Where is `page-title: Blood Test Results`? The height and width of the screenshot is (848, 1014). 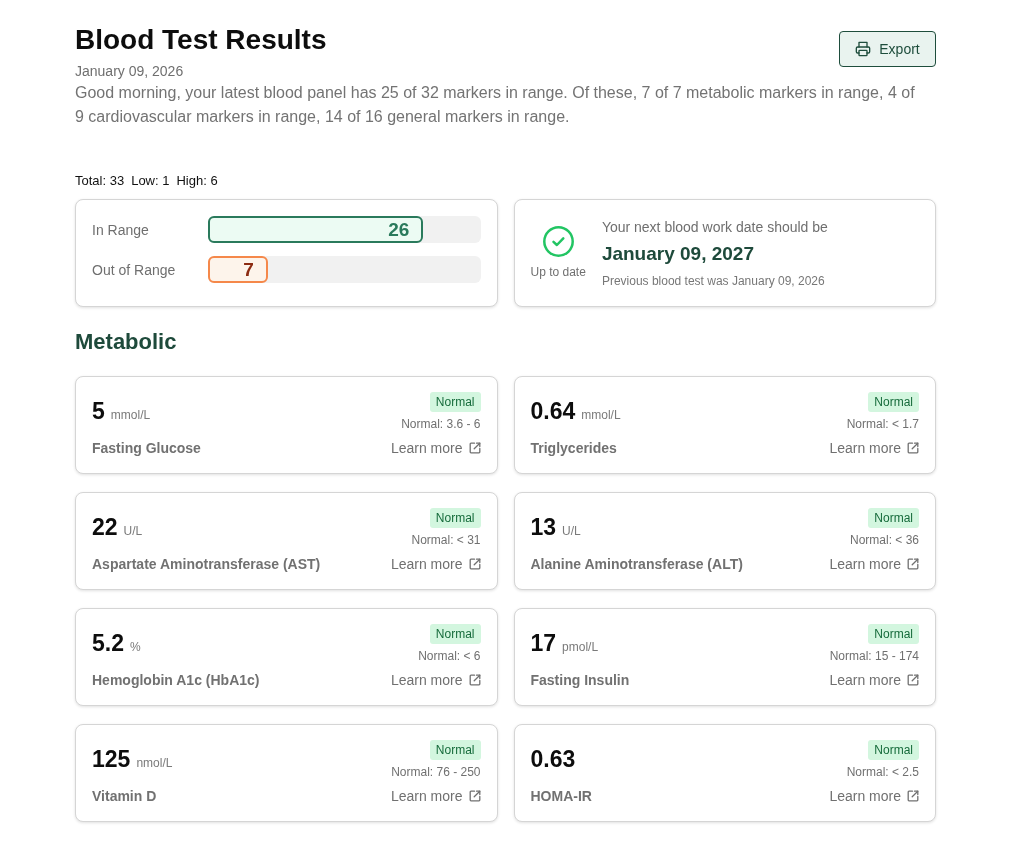
page-title: Blood Test Results is located at coordinates (201, 40).